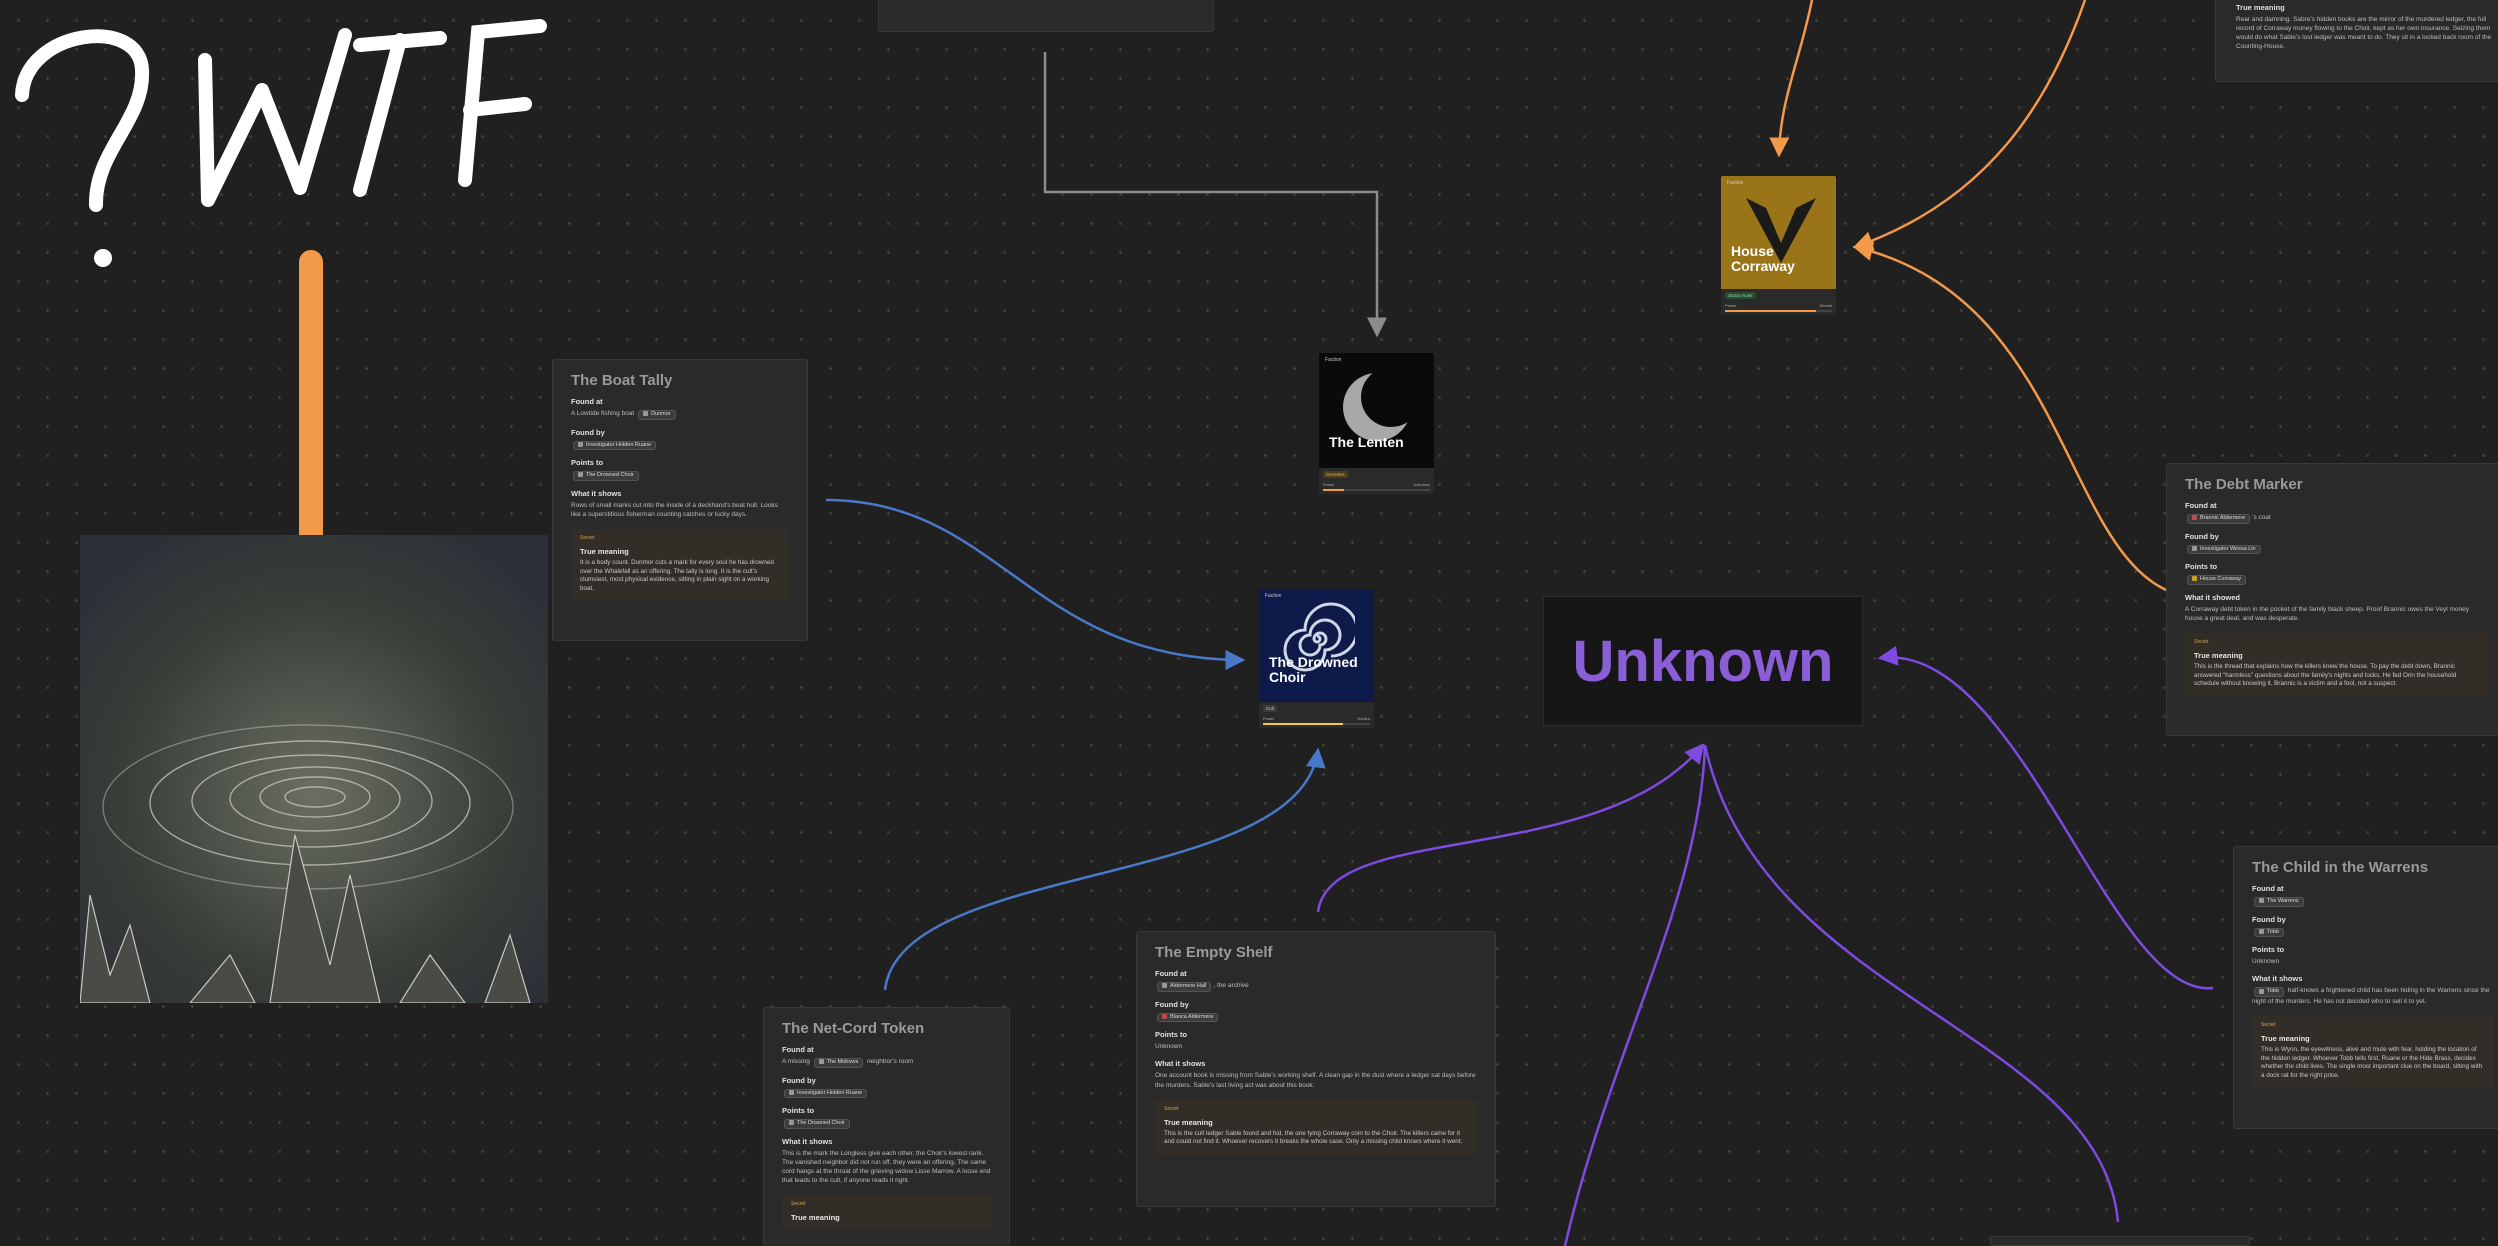  I want to click on status-badge: Status Ruler, so click(1740, 295).